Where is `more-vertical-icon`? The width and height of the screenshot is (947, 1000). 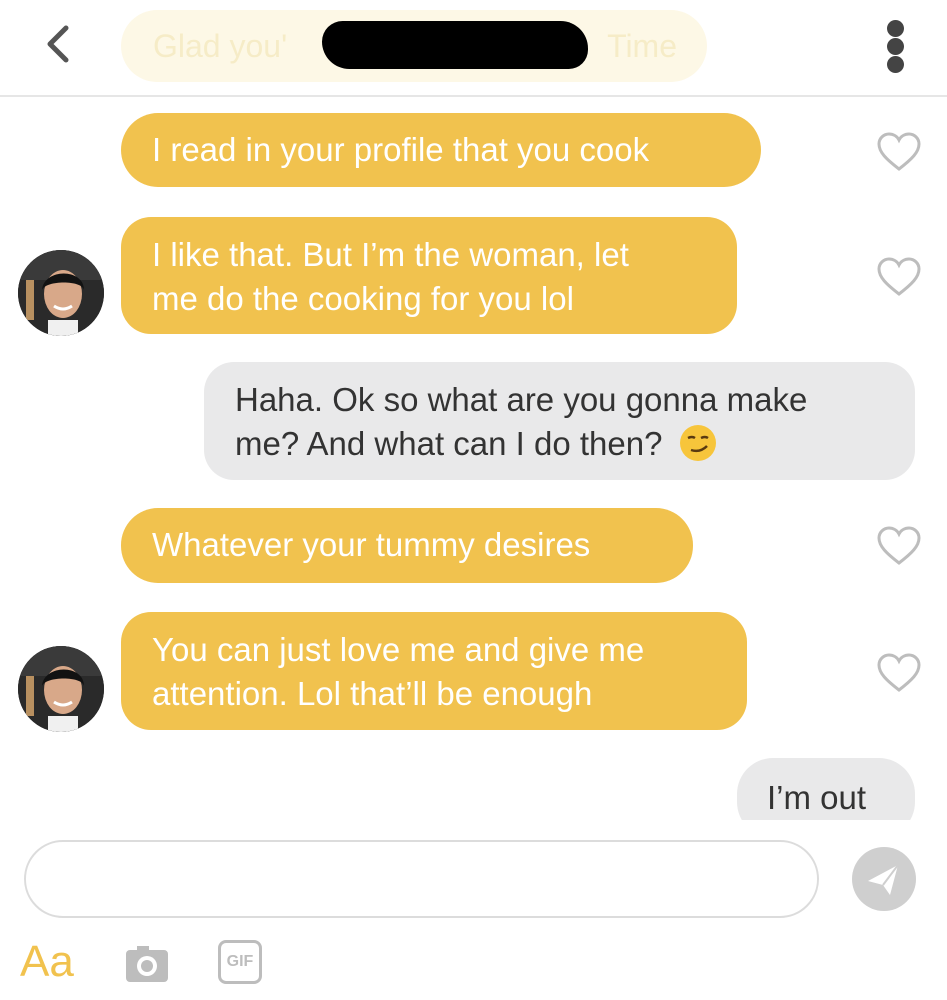 more-vertical-icon is located at coordinates (895, 28).